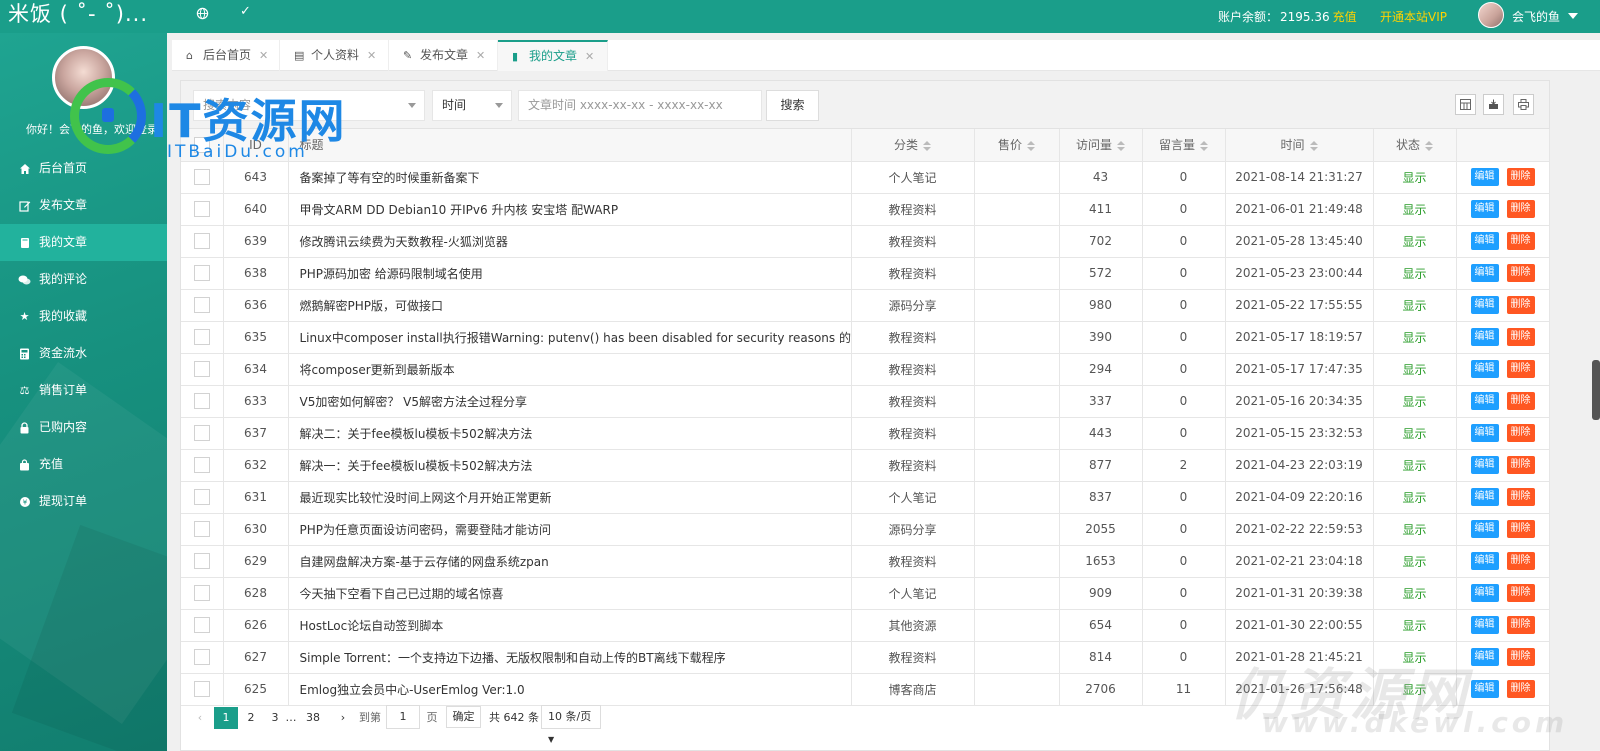 This screenshot has width=1600, height=751. What do you see at coordinates (343, 718) in the screenshot?
I see `next-page-icon: ›` at bounding box center [343, 718].